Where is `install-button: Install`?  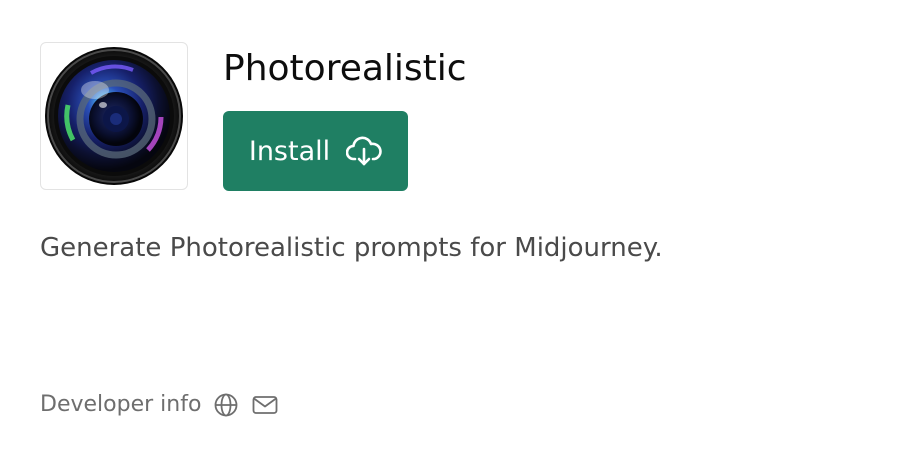 install-button: Install is located at coordinates (315, 151).